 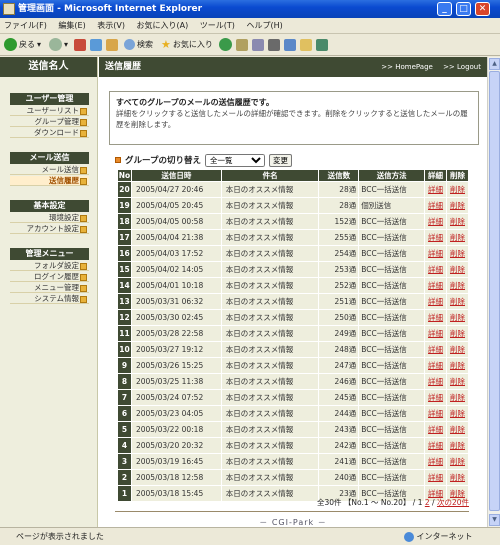 What do you see at coordinates (305, 44) in the screenshot?
I see `folder-icon` at bounding box center [305, 44].